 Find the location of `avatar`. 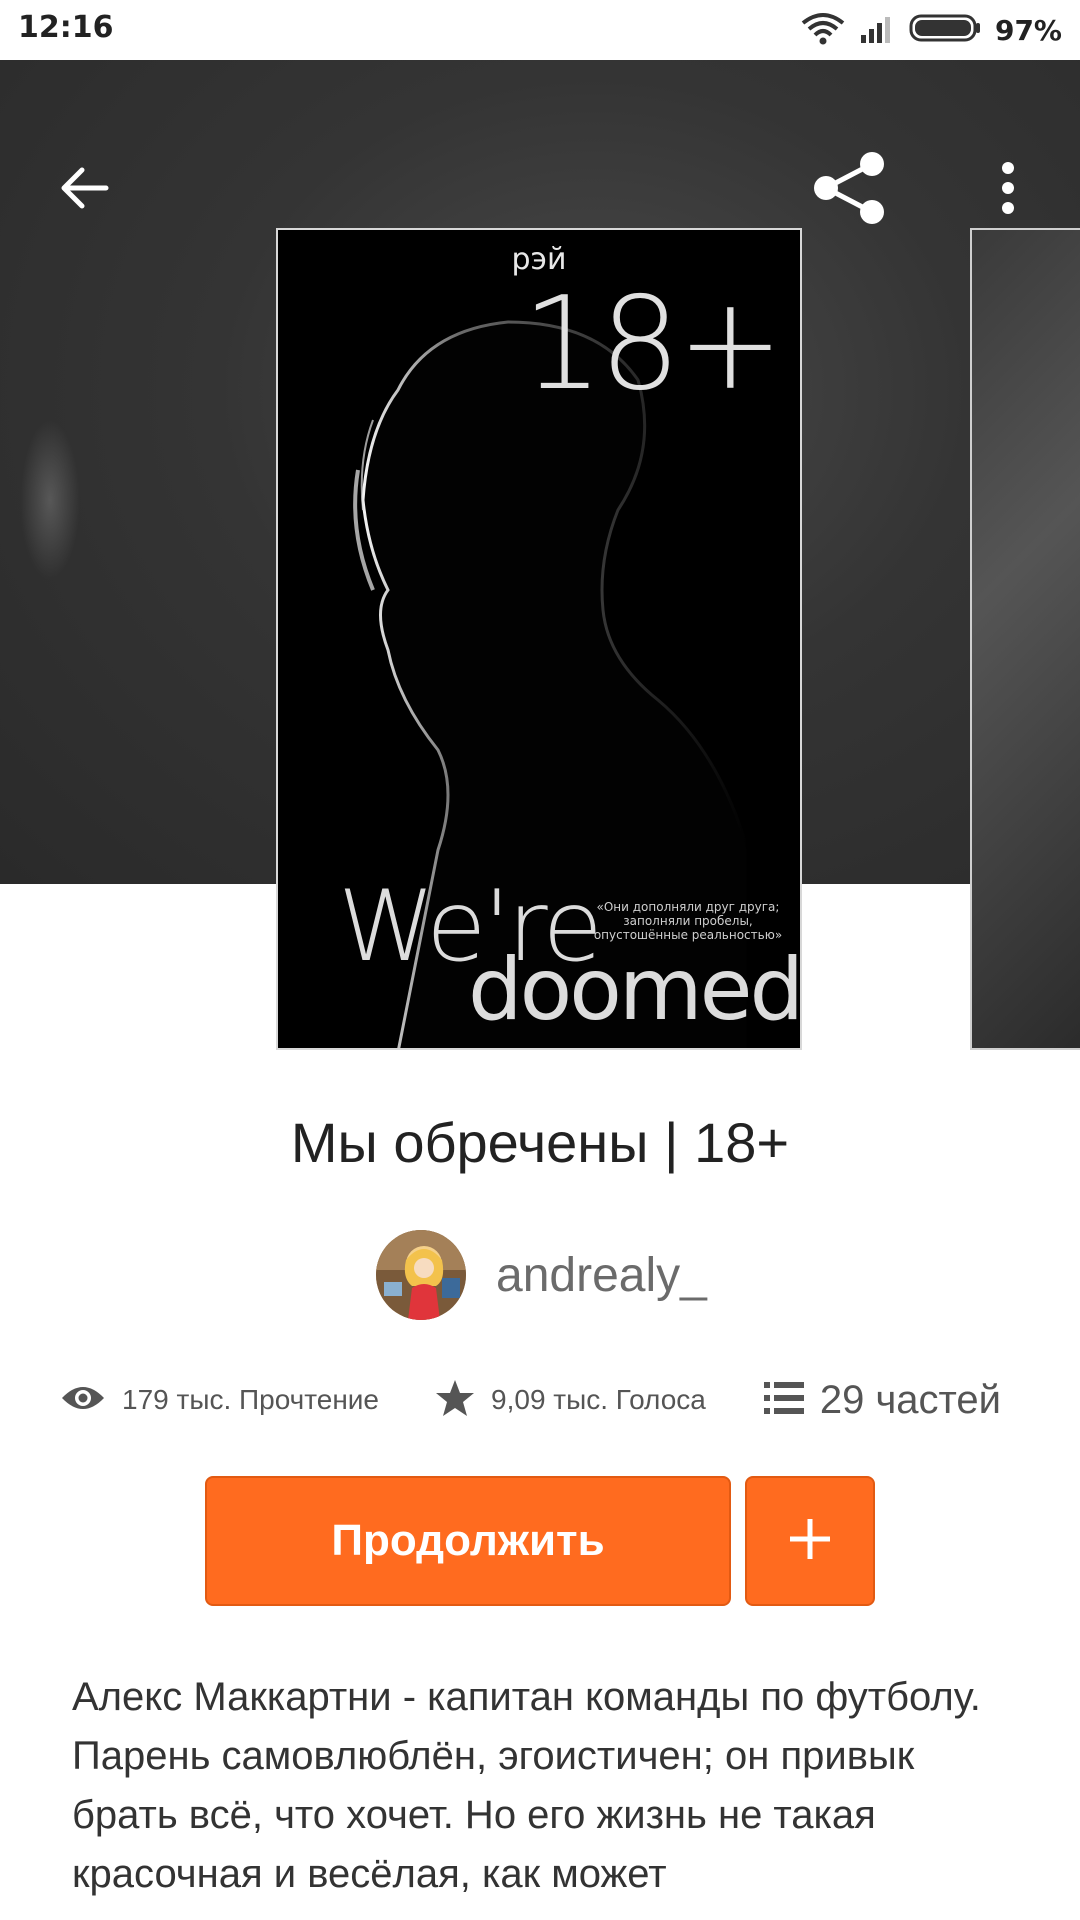

avatar is located at coordinates (421, 1275).